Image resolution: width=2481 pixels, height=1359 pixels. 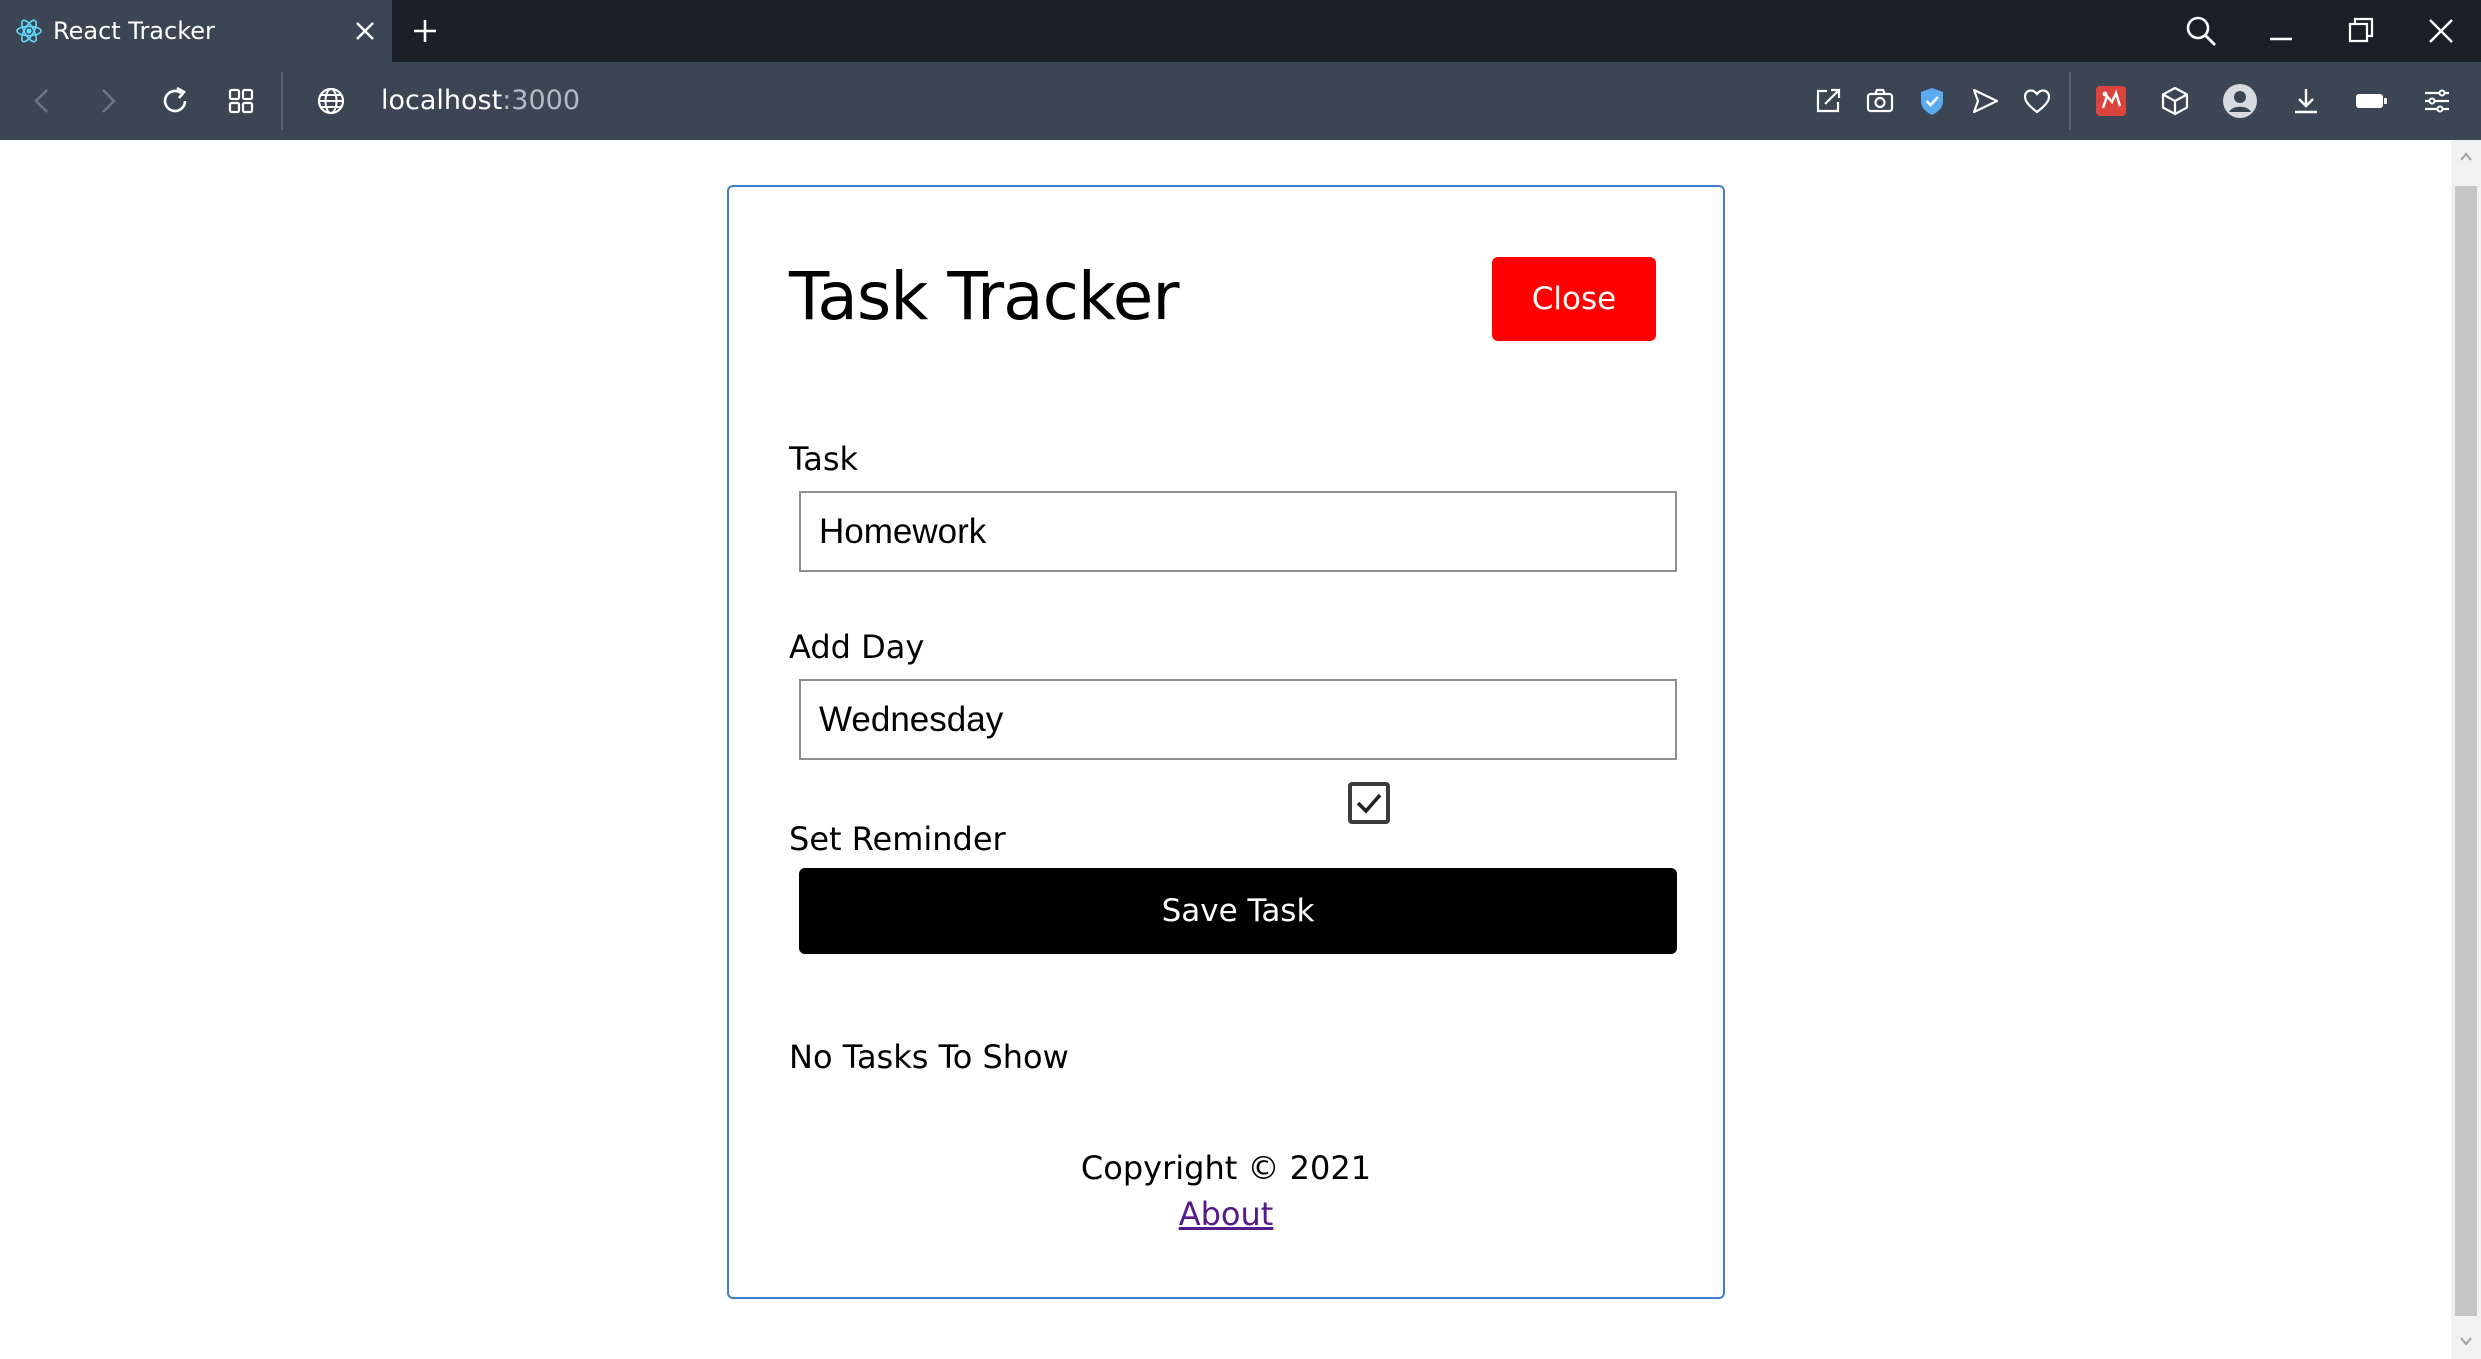 I want to click on task-input, so click(x=1238, y=531).